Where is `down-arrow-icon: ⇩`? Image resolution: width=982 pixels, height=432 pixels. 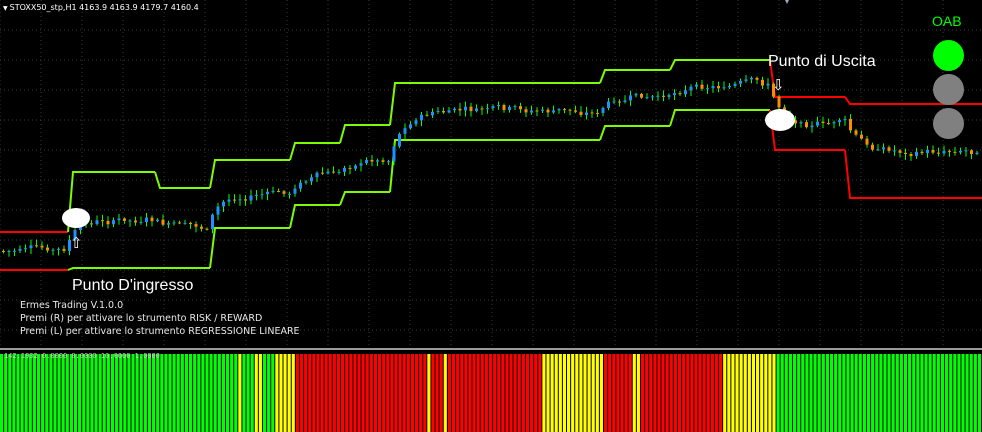 down-arrow-icon: ⇩ is located at coordinates (778, 85).